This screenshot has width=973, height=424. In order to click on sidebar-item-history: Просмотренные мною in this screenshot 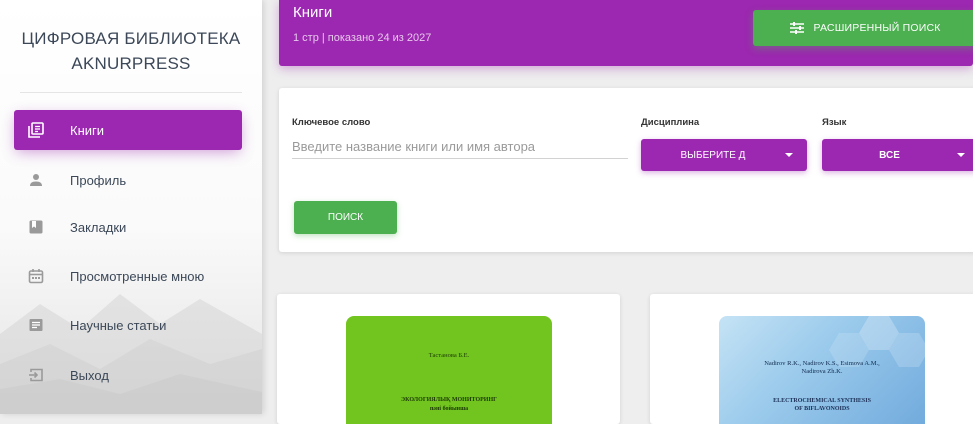, I will do `click(128, 276)`.